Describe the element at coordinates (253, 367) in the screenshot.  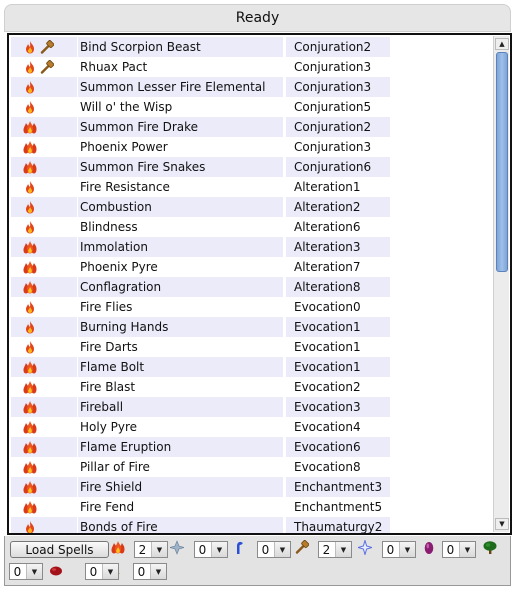
I see `table-row: Flame Bolt Evocation1` at that location.